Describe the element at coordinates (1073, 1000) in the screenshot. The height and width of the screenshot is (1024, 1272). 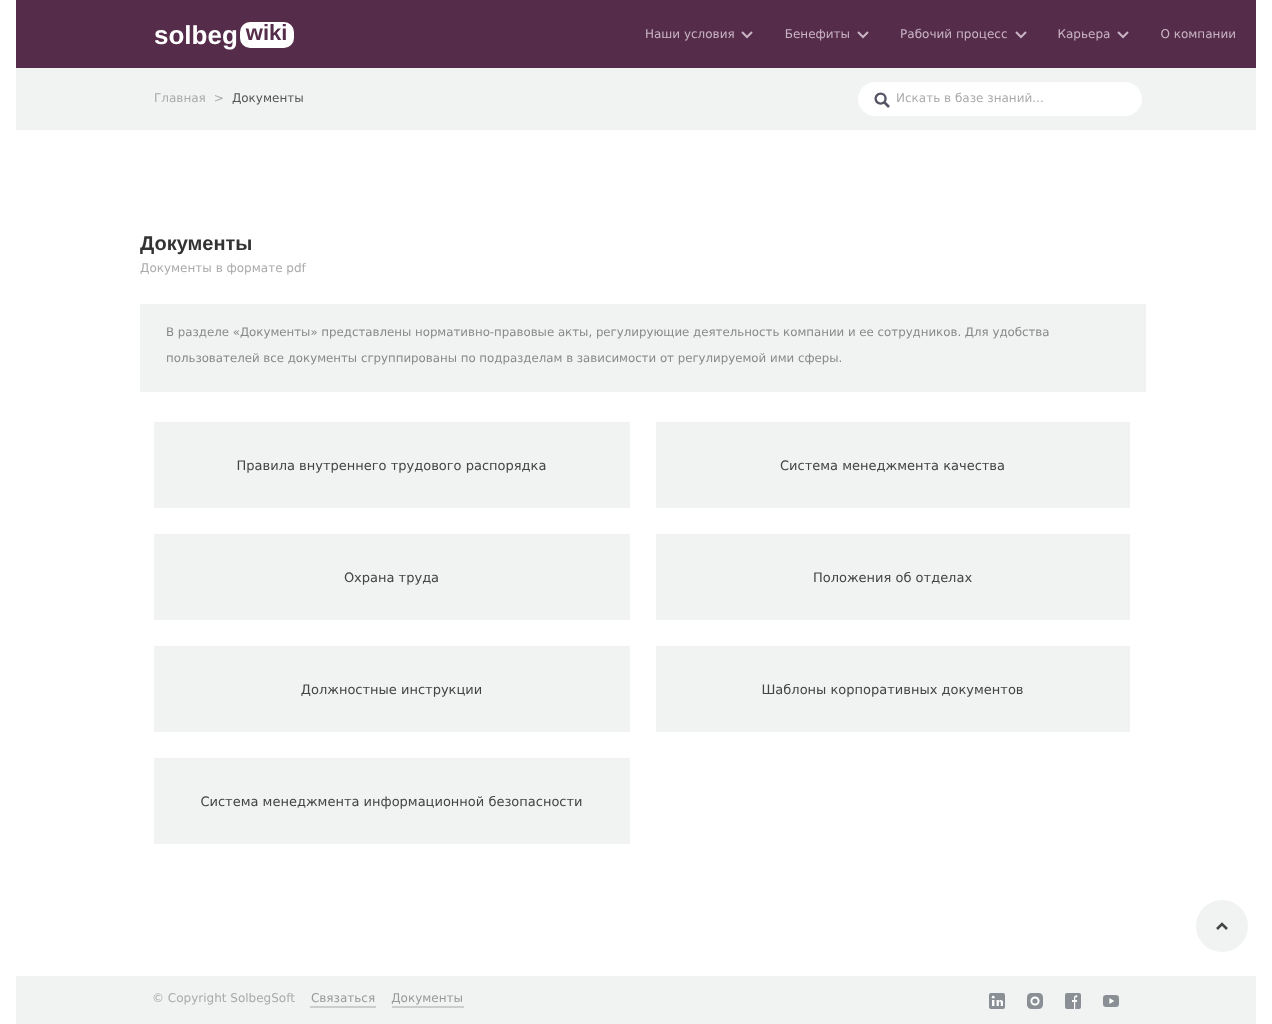
I see `facebook-icon` at that location.